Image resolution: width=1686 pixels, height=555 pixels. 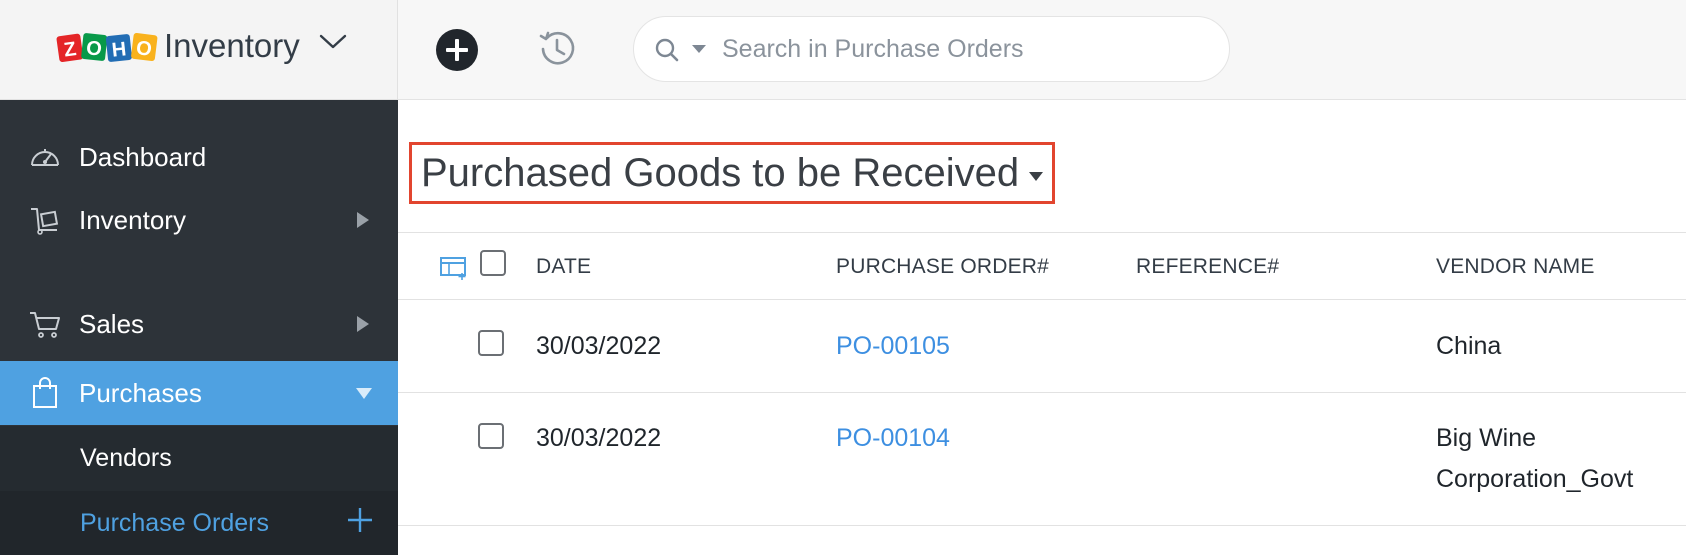 I want to click on cell-vendor-name-line2: Corporation_Govt, so click(x=1535, y=479).